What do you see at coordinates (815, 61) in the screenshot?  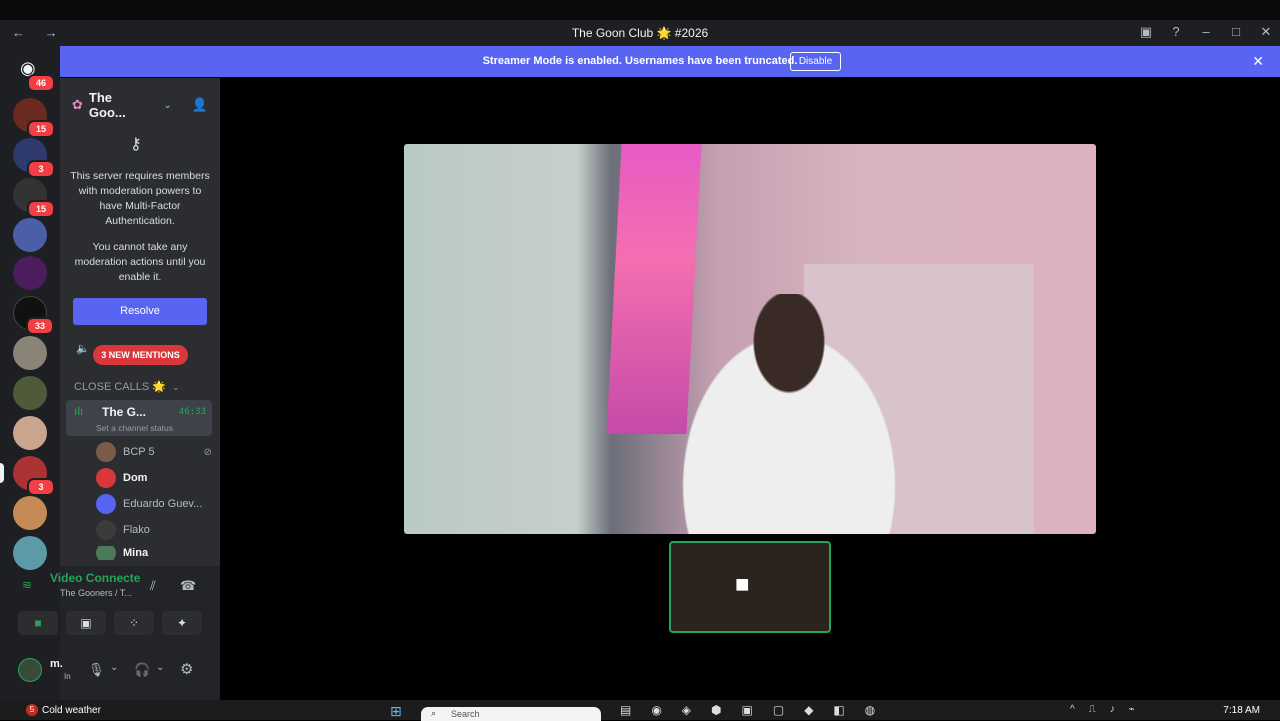 I see `disable-button: Disable` at bounding box center [815, 61].